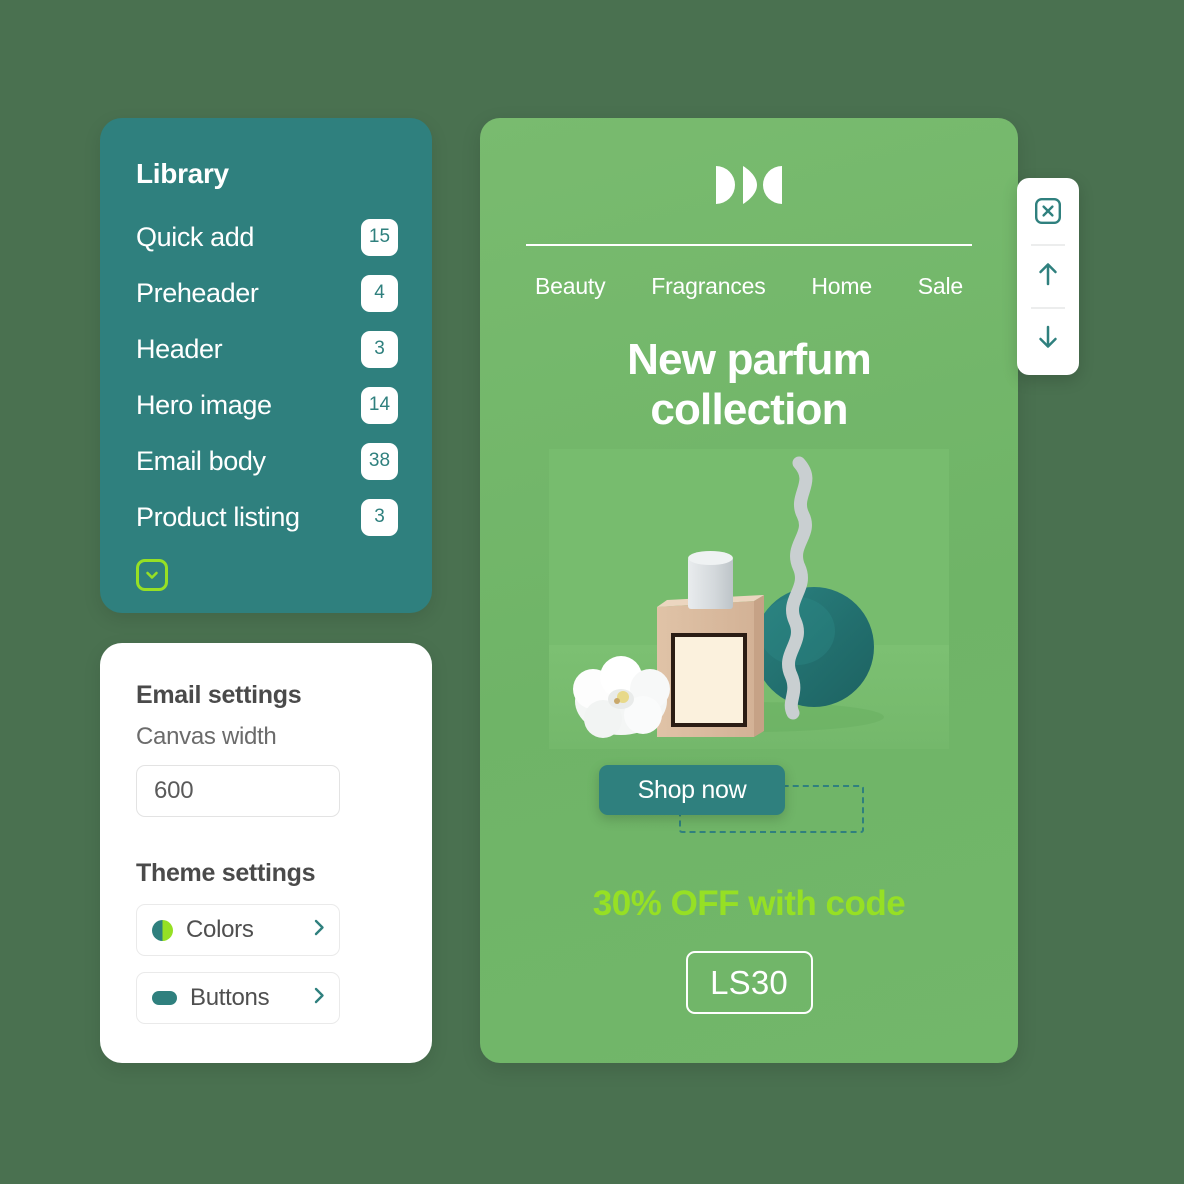 Image resolution: width=1184 pixels, height=1184 pixels. I want to click on shop-now-drag-zone: Shop now, so click(749, 799).